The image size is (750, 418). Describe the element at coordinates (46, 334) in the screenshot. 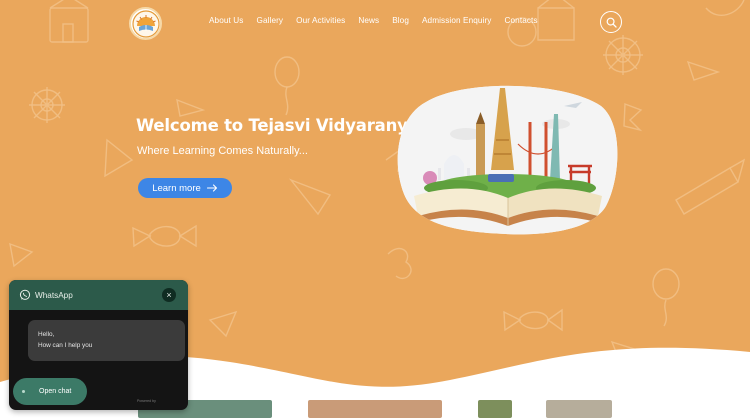

I see `whatsapp-message-line: Hello,` at that location.